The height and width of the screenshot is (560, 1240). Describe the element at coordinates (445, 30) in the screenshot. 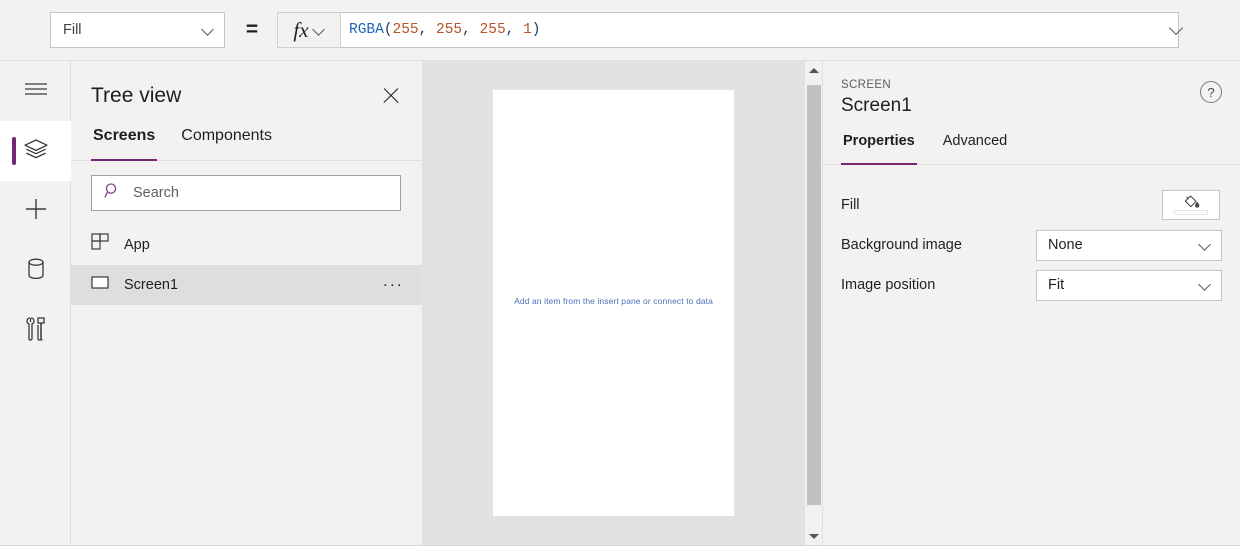

I see `formula-text: RGBA(255, 255, 255, 1)` at that location.